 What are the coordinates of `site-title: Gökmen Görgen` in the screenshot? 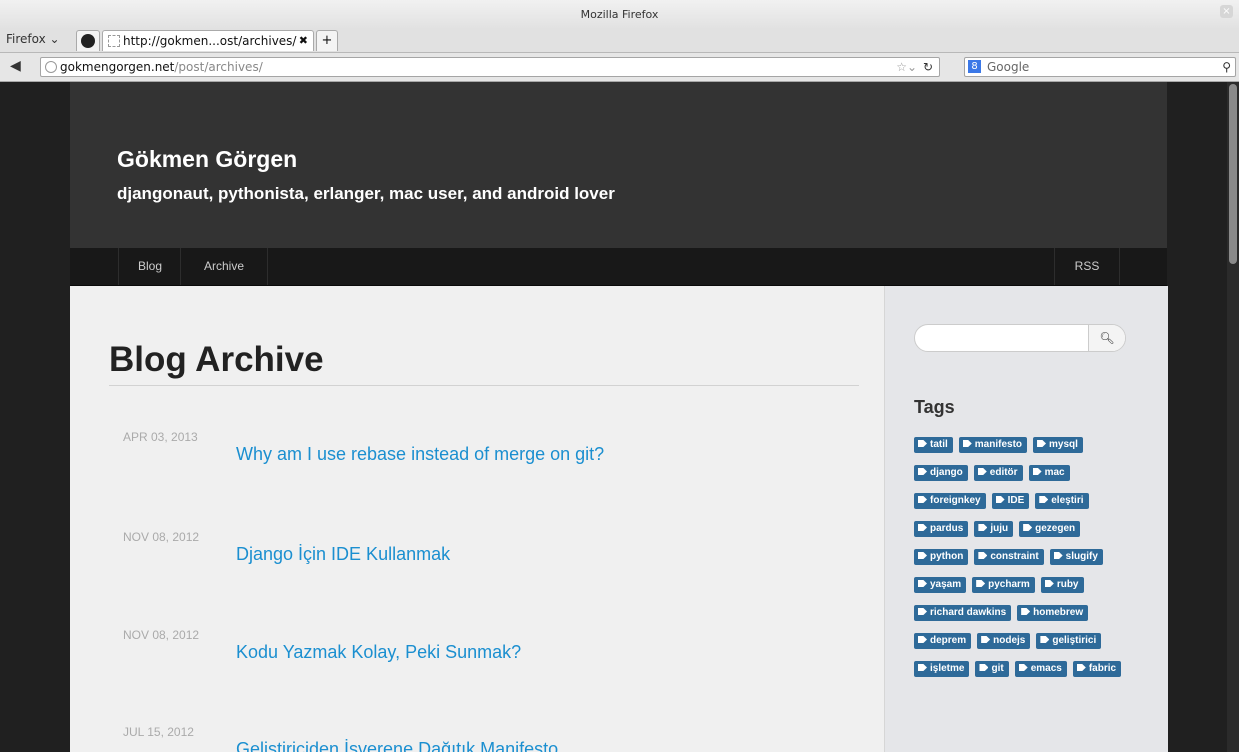 It's located at (207, 159).